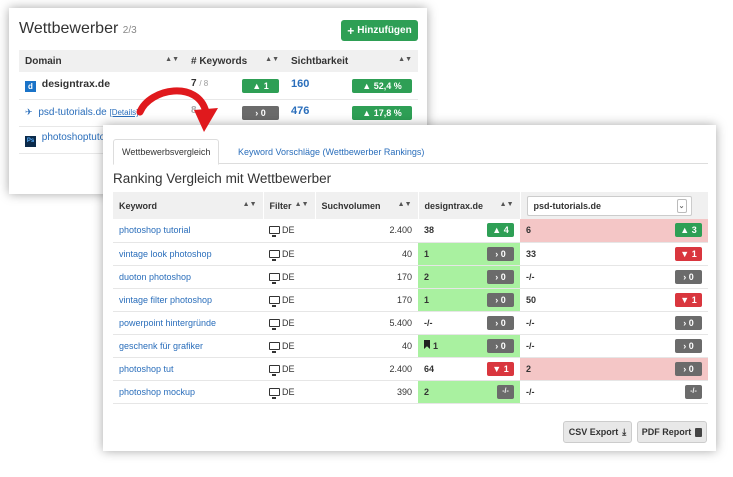 The image size is (733, 477). Describe the element at coordinates (188, 205) in the screenshot. I see `column-header-keyword: Keyword ▲▼` at that location.